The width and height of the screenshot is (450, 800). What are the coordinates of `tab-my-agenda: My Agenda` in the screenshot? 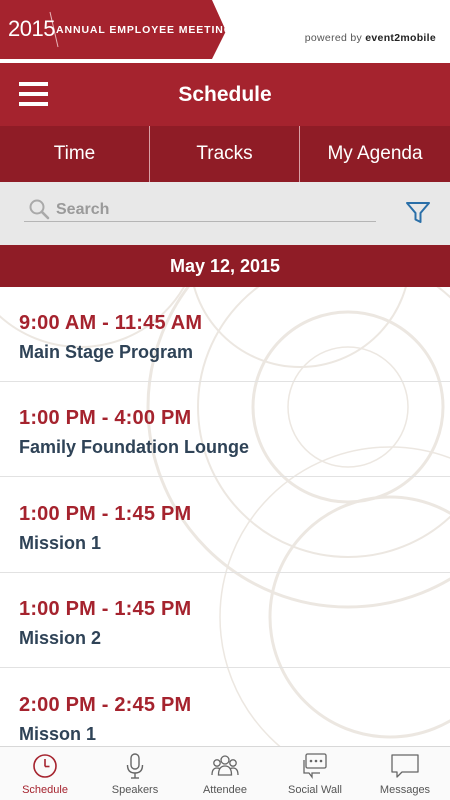 It's located at (374, 154).